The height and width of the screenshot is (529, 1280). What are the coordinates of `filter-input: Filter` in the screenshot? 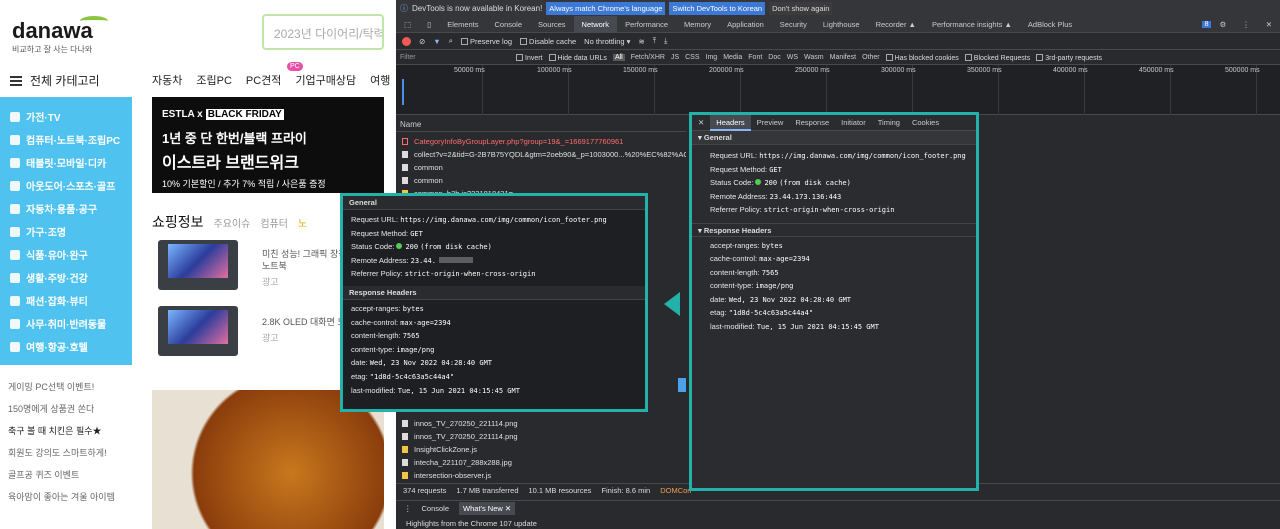 It's located at (455, 57).